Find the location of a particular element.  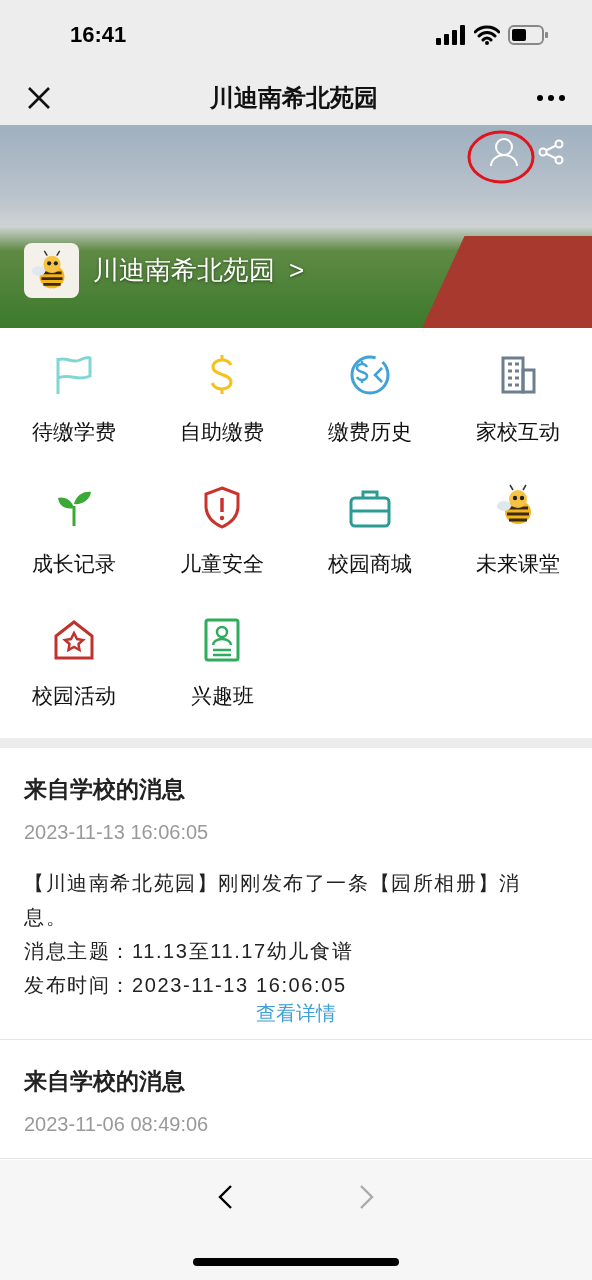

menu-item: 缴费历史 is located at coordinates (370, 399).